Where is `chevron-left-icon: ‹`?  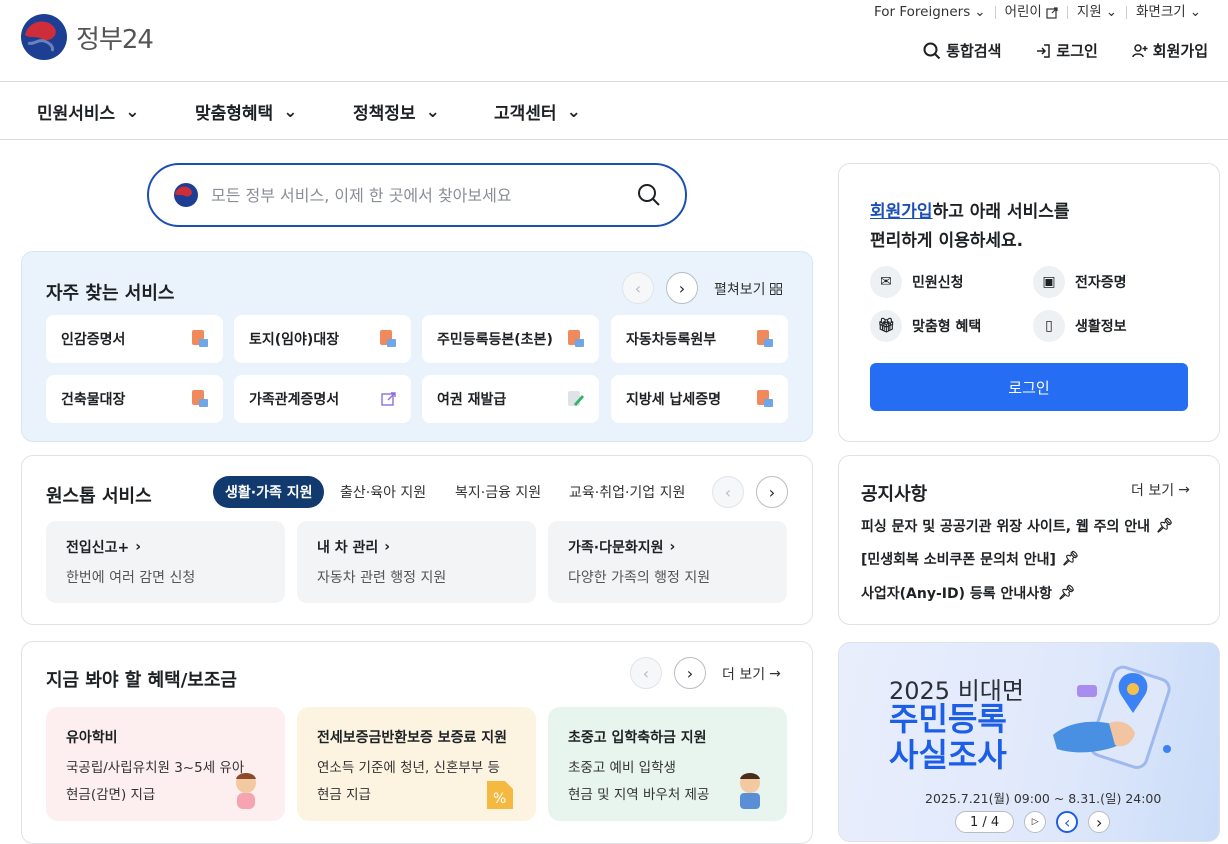
chevron-left-icon: ‹ is located at coordinates (1067, 822).